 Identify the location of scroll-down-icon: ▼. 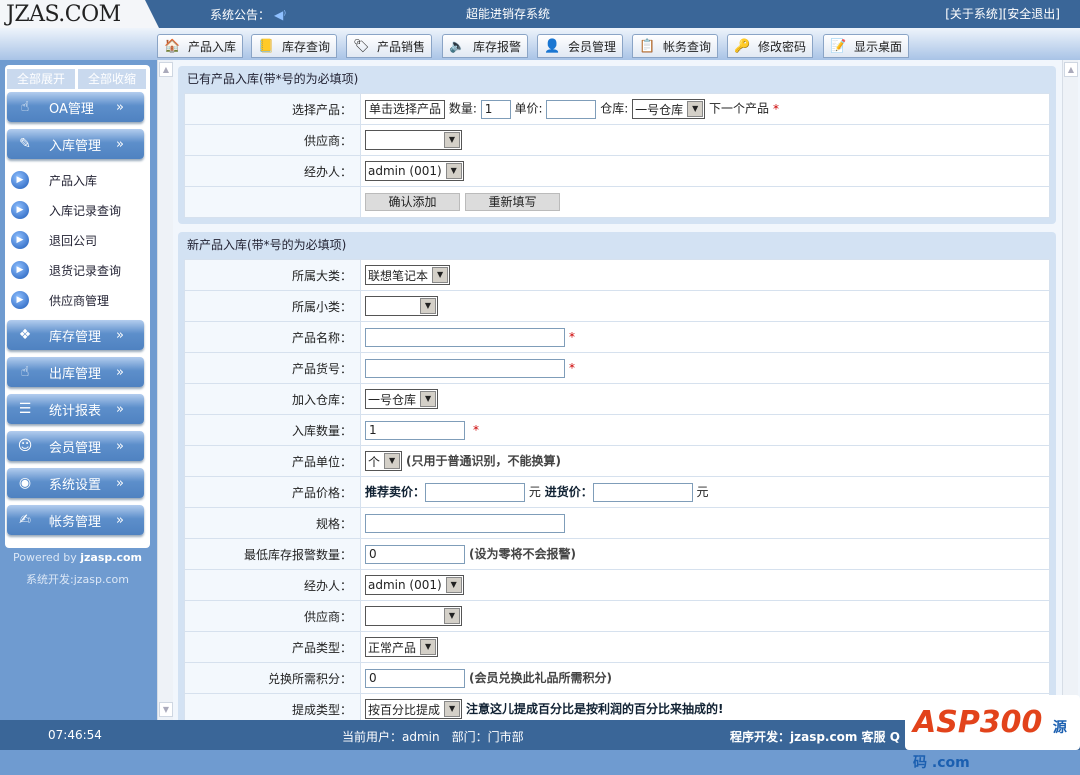
(166, 709).